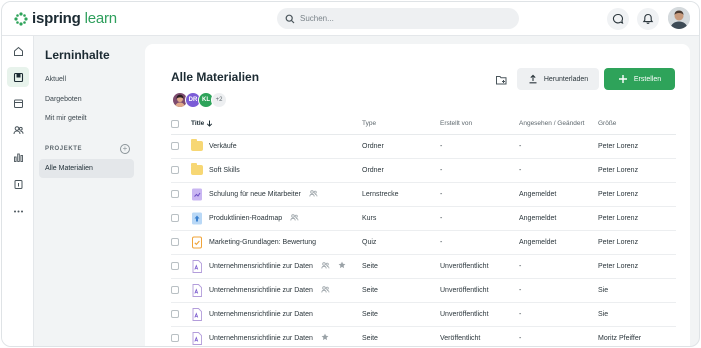 This screenshot has width=701, height=348. Describe the element at coordinates (198, 124) in the screenshot. I see `column-title-label: Title` at that location.